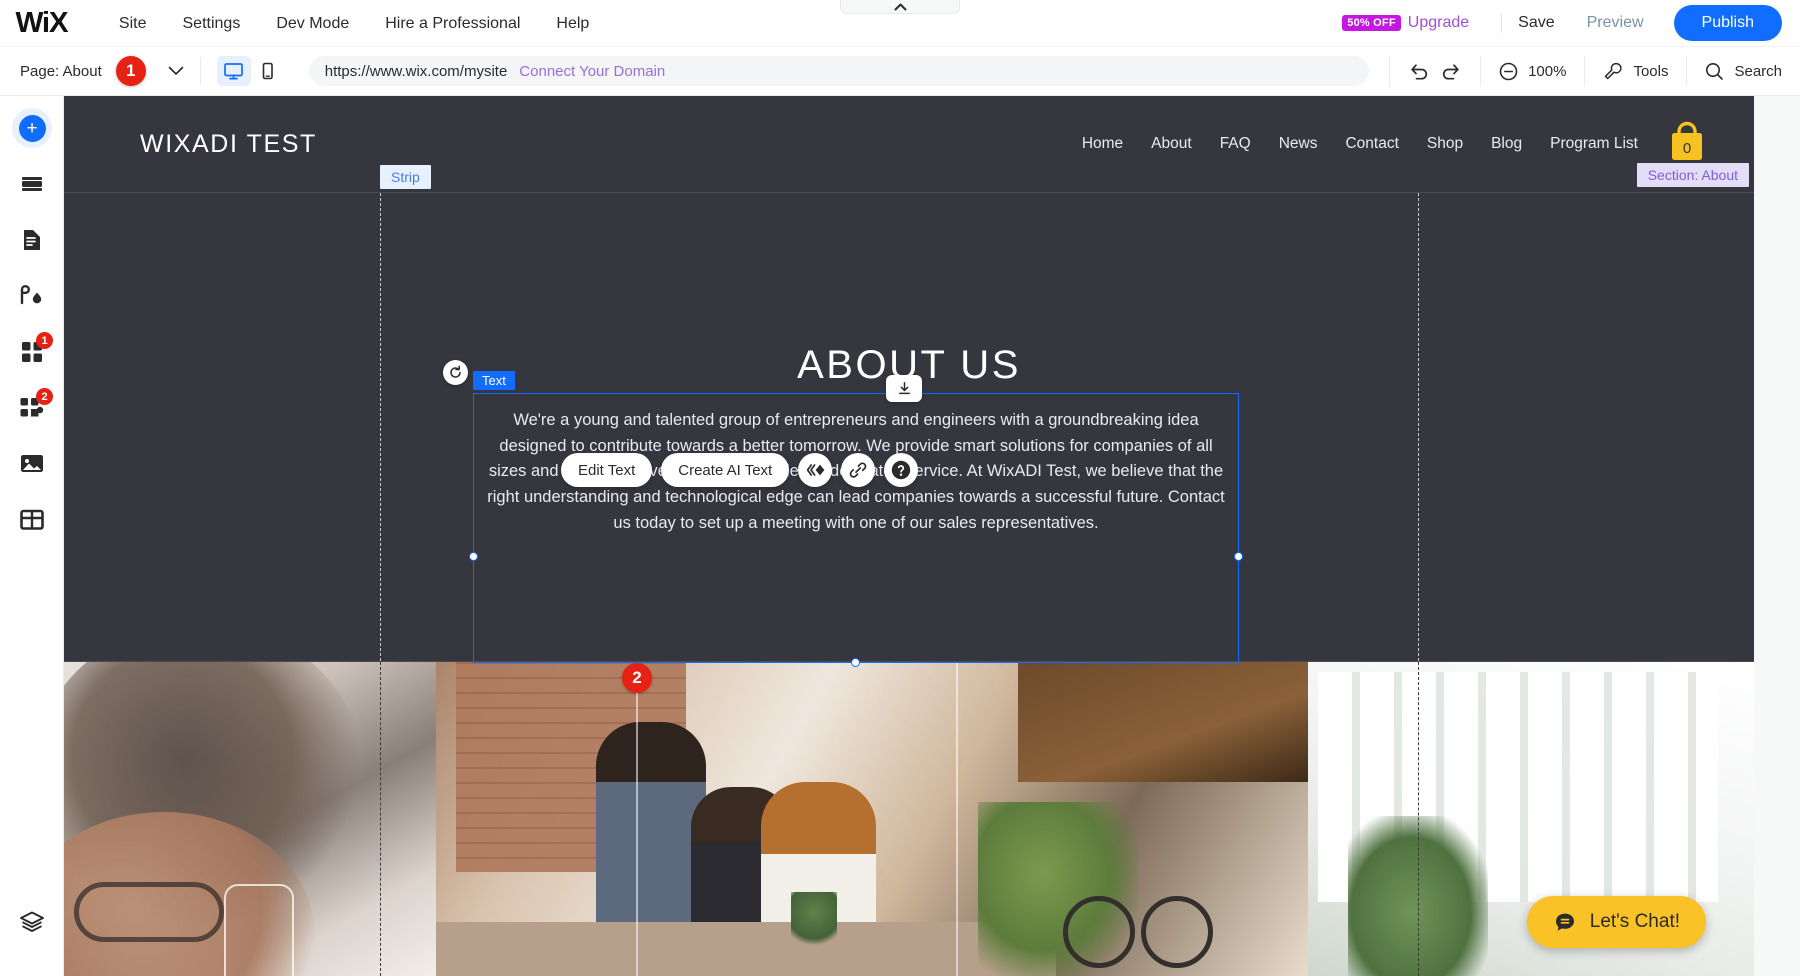 The height and width of the screenshot is (976, 1800). Describe the element at coordinates (133, 23) in the screenshot. I see `menu-item-site: Site` at that location.